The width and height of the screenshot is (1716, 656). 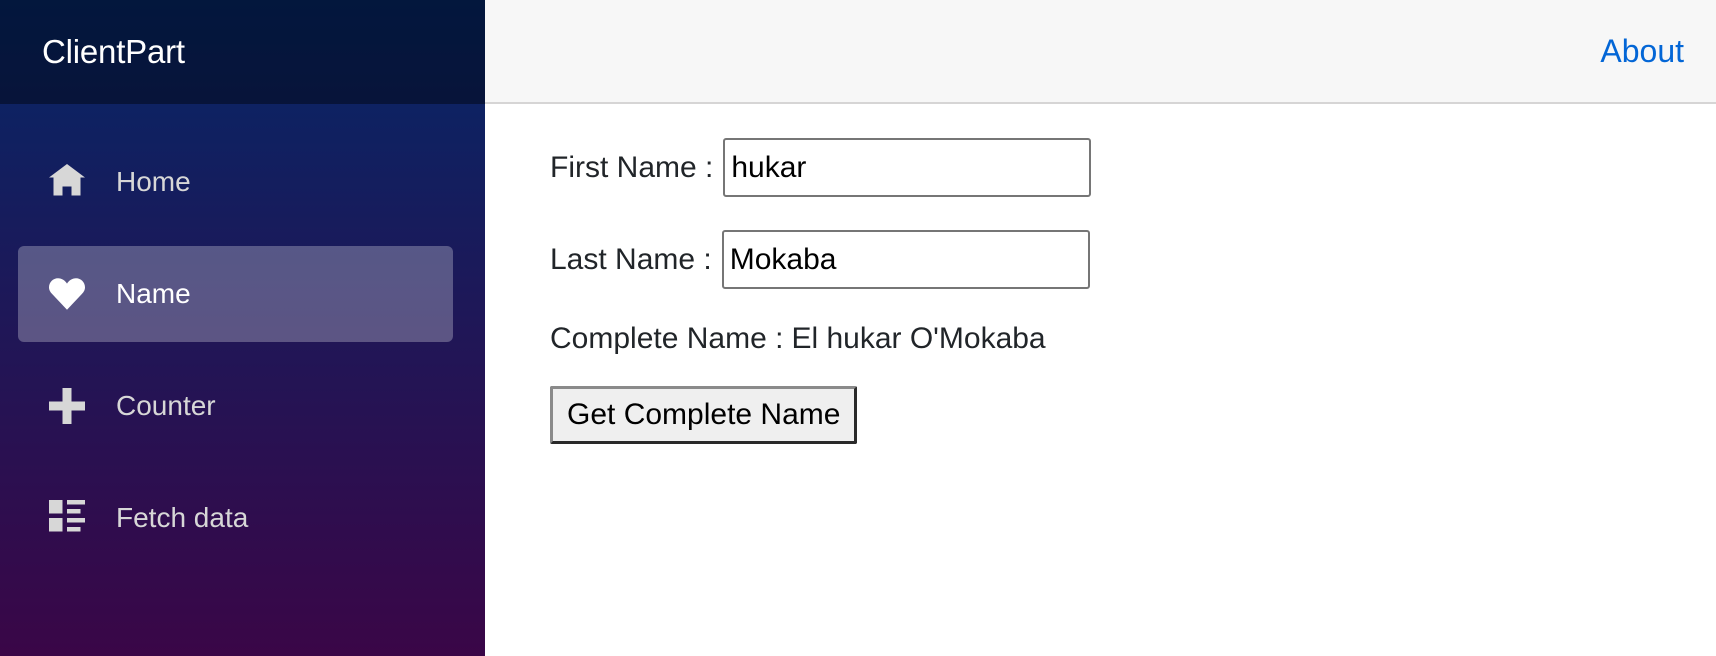 I want to click on last-name-input, so click(x=905, y=259).